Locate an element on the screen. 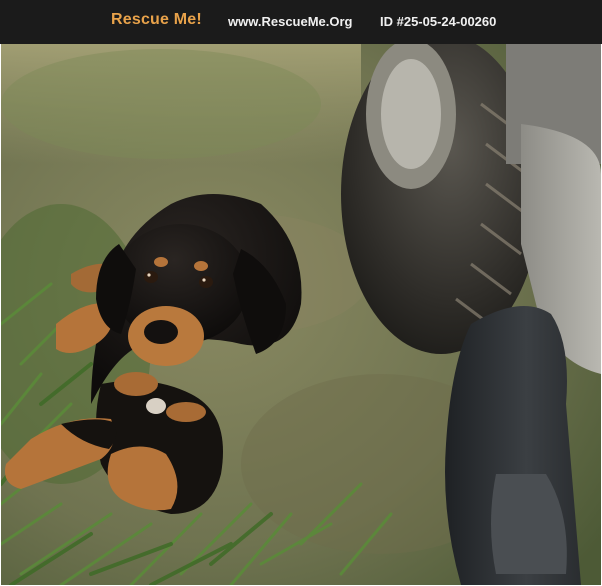 The width and height of the screenshot is (602, 586). brand-logo: Rescue Me! is located at coordinates (156, 20).